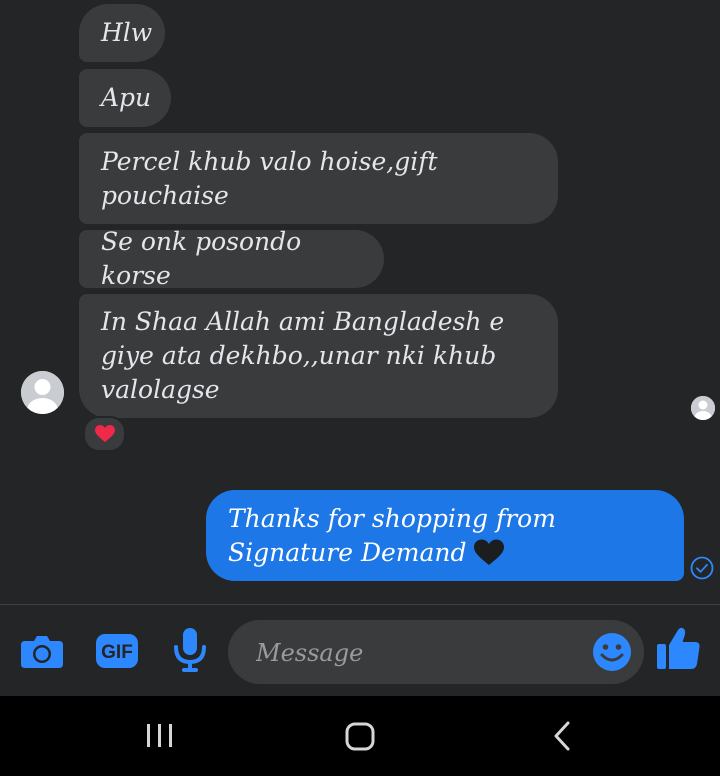 The width and height of the screenshot is (720, 776). Describe the element at coordinates (416, 653) in the screenshot. I see `message-input` at that location.